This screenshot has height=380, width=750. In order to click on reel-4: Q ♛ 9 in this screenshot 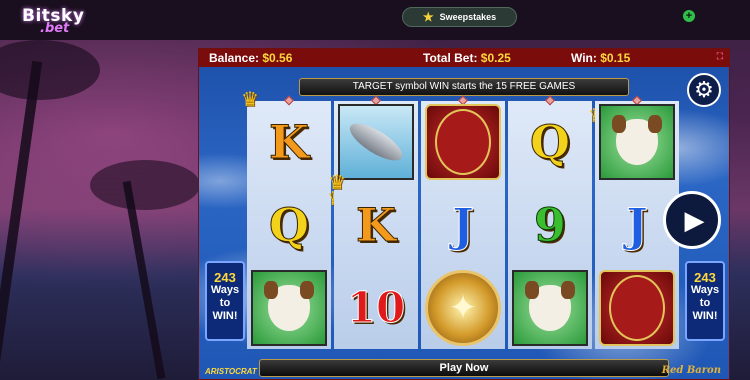, I will do `click(557, 222)`.